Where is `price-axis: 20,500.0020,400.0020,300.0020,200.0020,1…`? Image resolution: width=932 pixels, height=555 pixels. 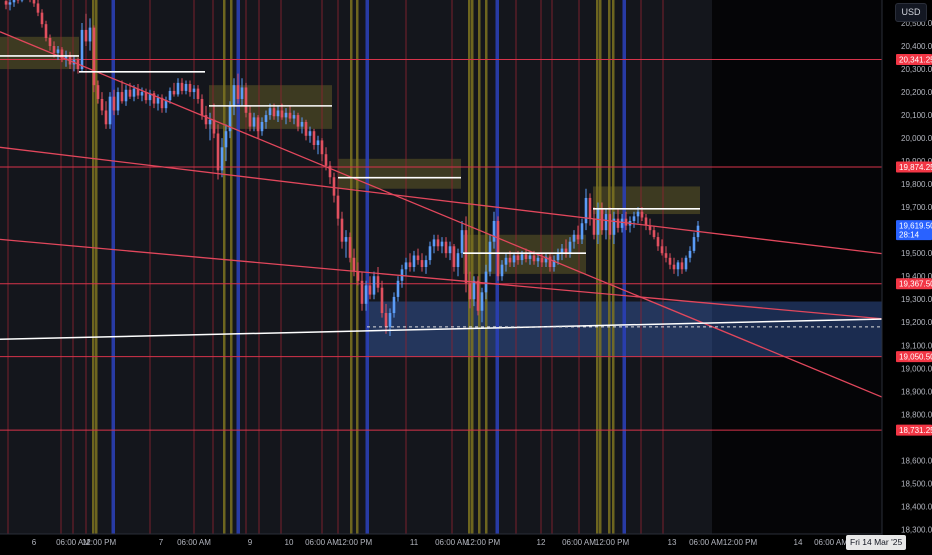 price-axis: 20,500.0020,400.0020,300.0020,200.0020,1… is located at coordinates (907, 275).